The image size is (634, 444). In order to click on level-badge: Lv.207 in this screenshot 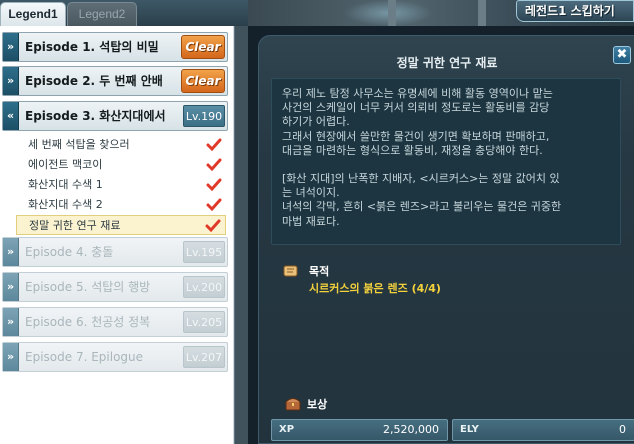, I will do `click(204, 357)`.